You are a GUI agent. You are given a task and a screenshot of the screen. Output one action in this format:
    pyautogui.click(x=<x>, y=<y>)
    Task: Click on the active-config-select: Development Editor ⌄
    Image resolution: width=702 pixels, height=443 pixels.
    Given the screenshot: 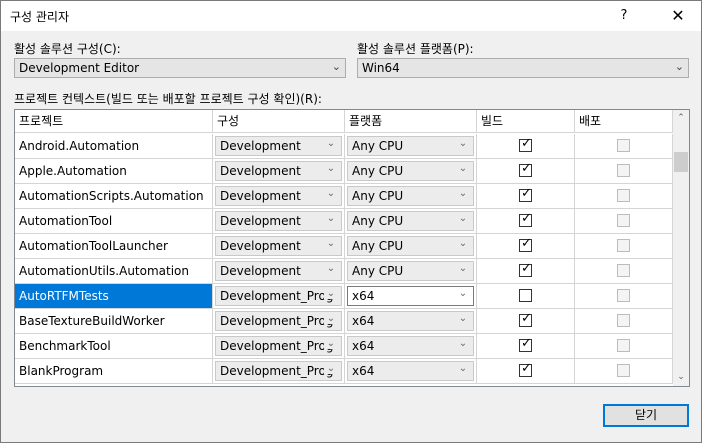 What is the action you would take?
    pyautogui.click(x=180, y=68)
    